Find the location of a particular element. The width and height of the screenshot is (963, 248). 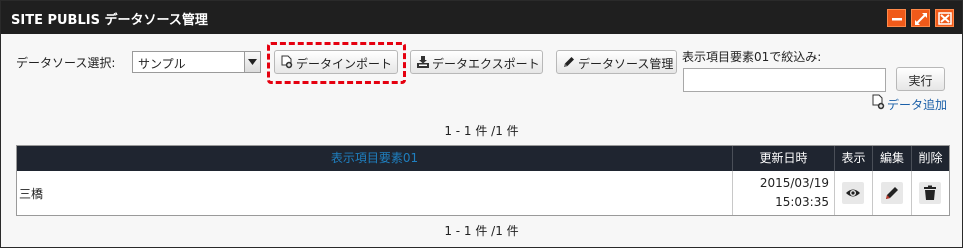

column-header-view: 表示 is located at coordinates (854, 158).